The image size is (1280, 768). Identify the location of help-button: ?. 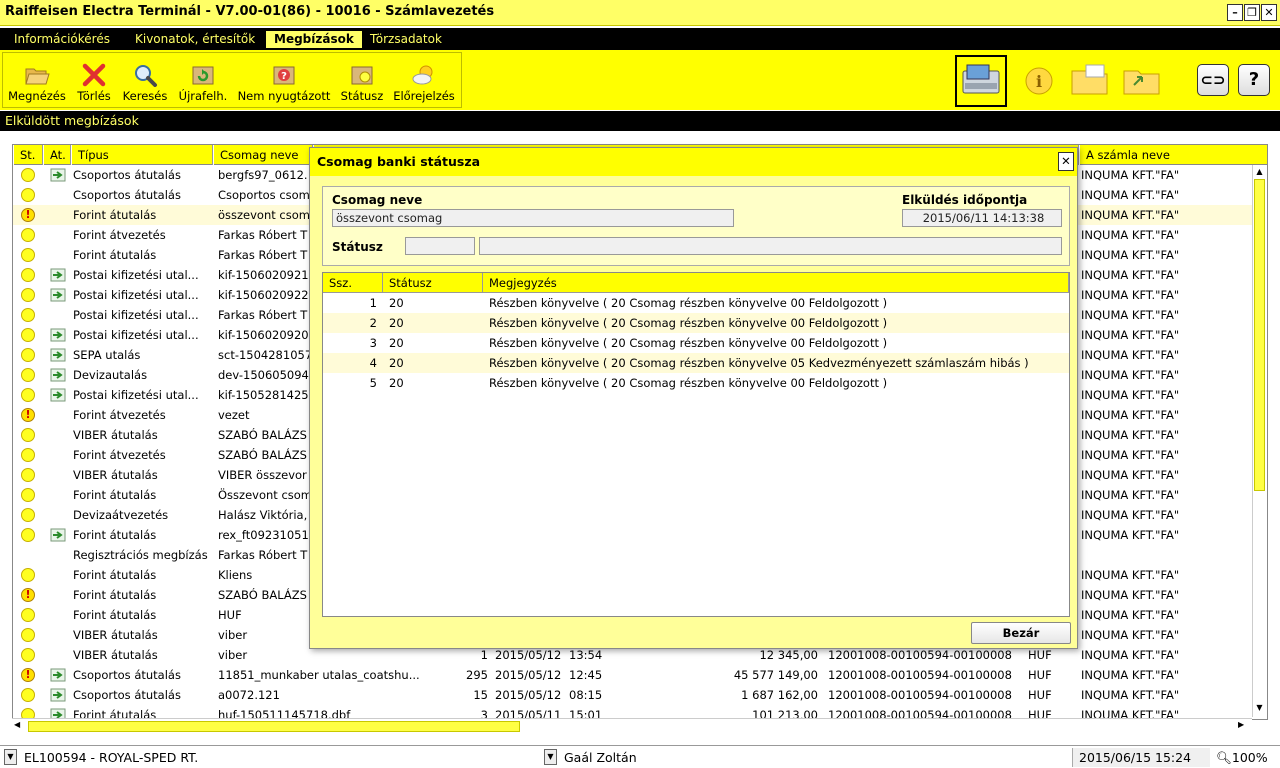
(1254, 80).